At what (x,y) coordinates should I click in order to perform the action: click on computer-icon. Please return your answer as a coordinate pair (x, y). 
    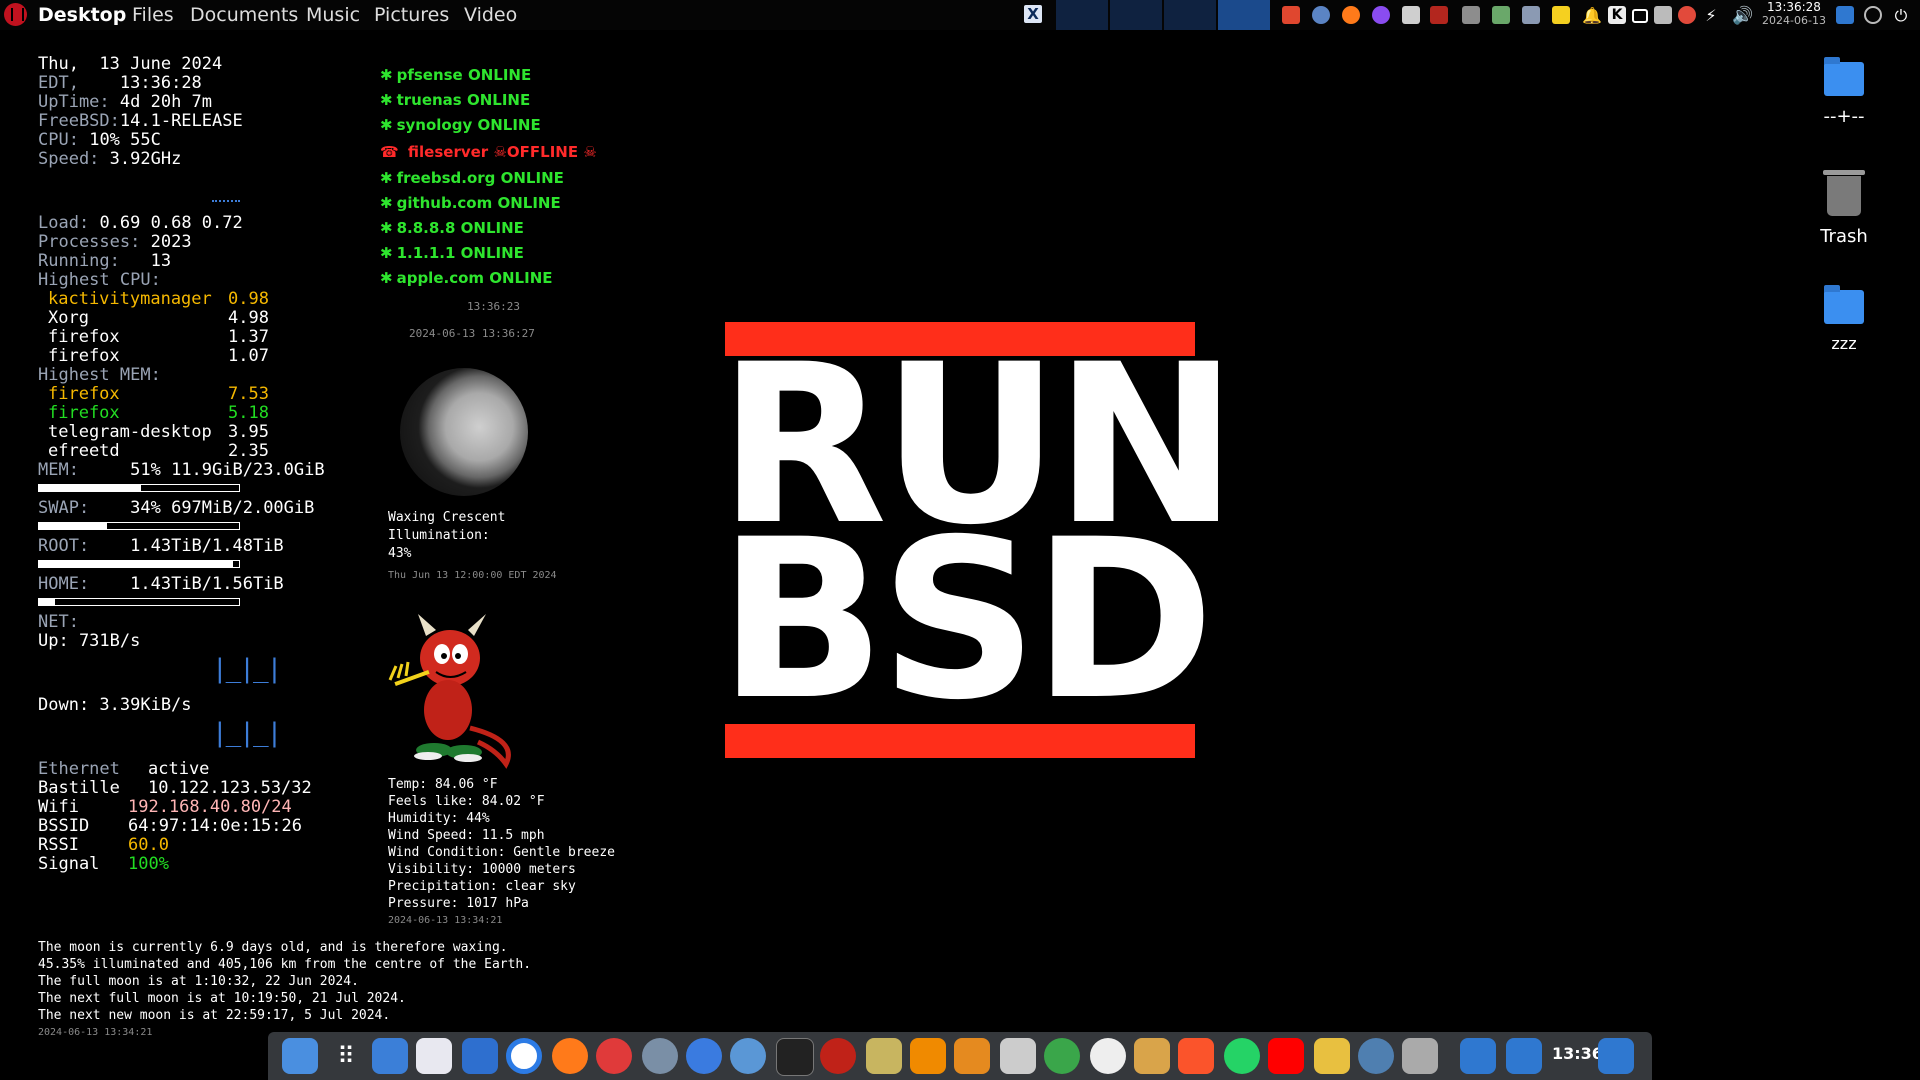
    Looking at the image, I should click on (1018, 1056).